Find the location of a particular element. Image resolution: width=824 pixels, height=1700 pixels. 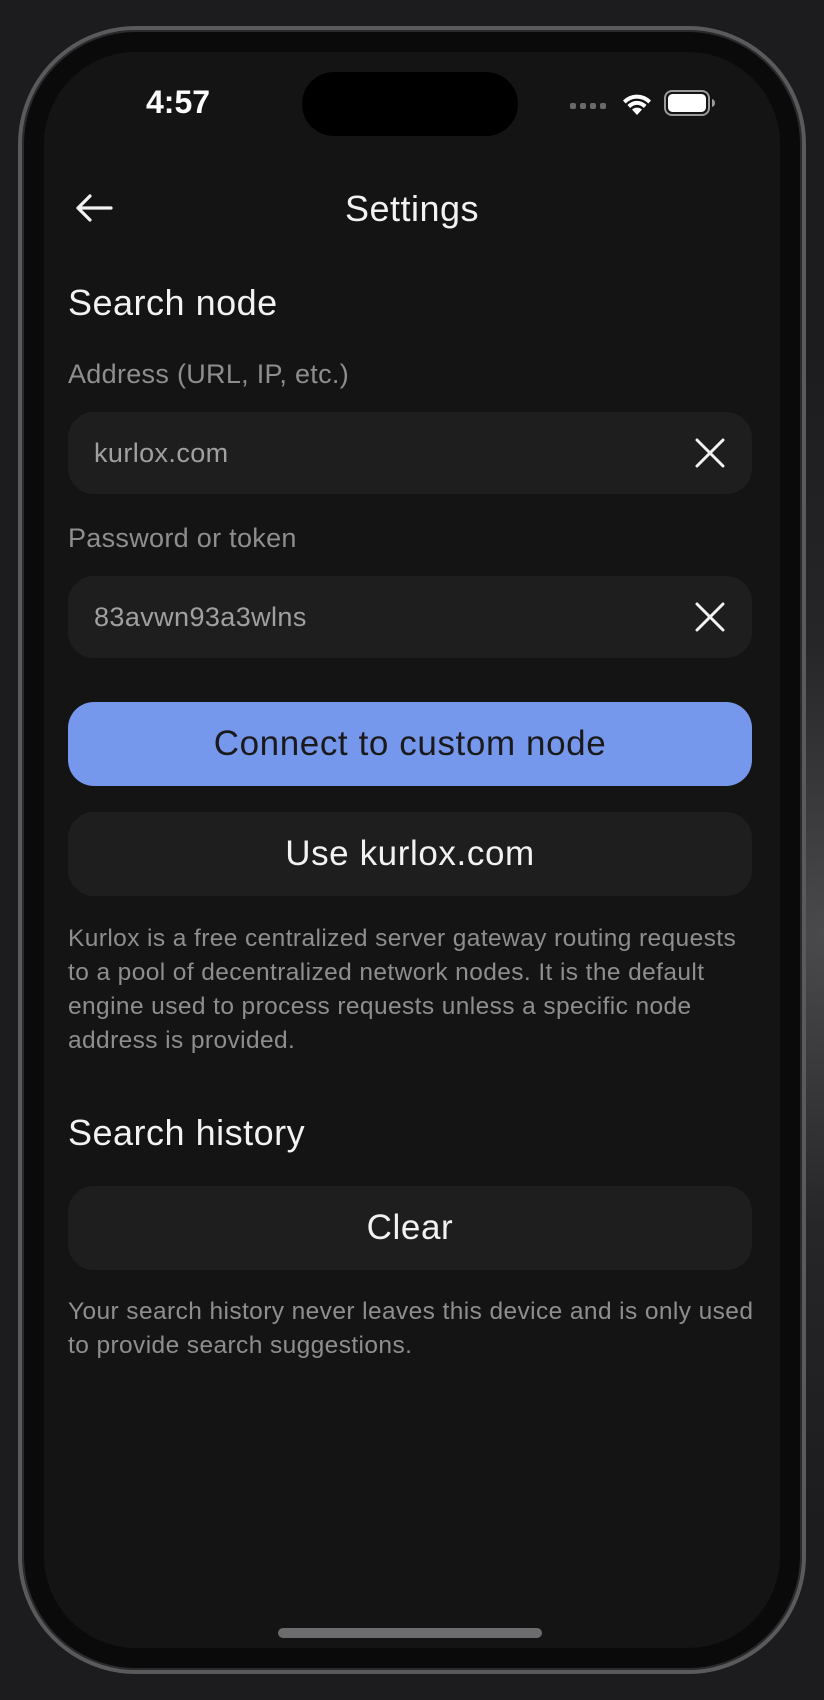

status-icons is located at coordinates (643, 103).